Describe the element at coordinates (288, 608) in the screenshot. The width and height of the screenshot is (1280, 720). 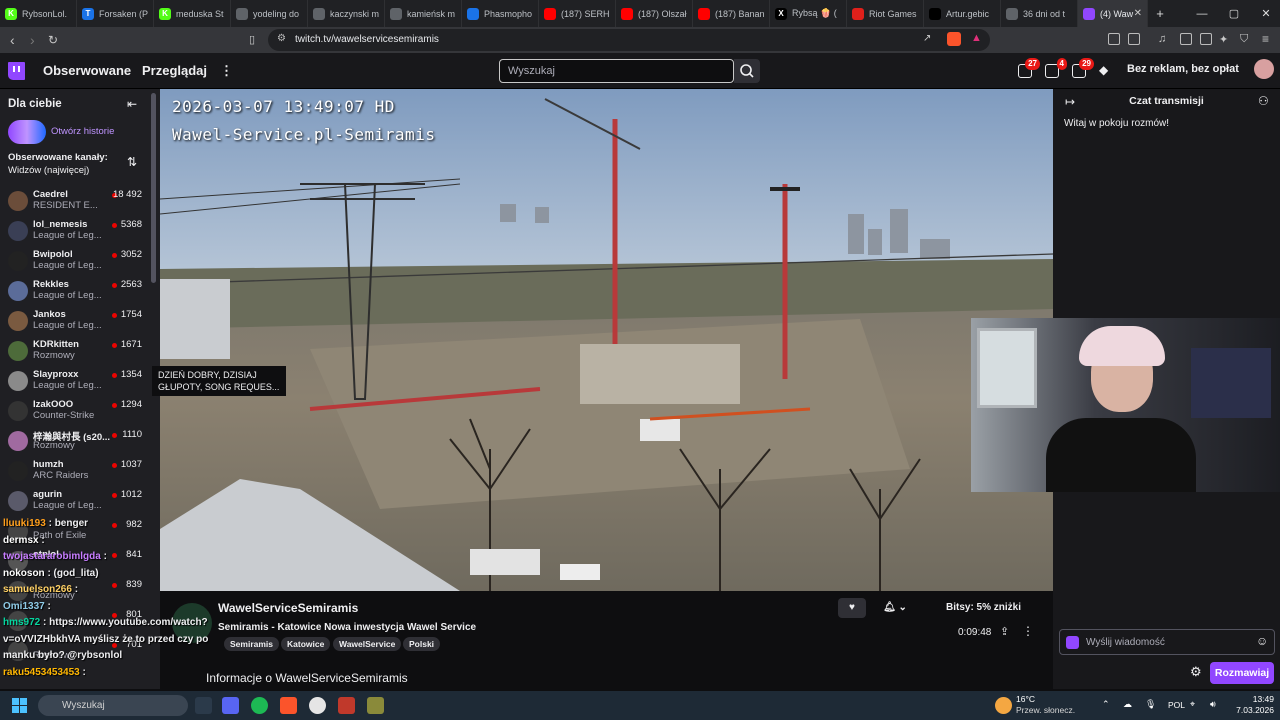
I see `channel-name: WawelServiceSemiramis` at that location.